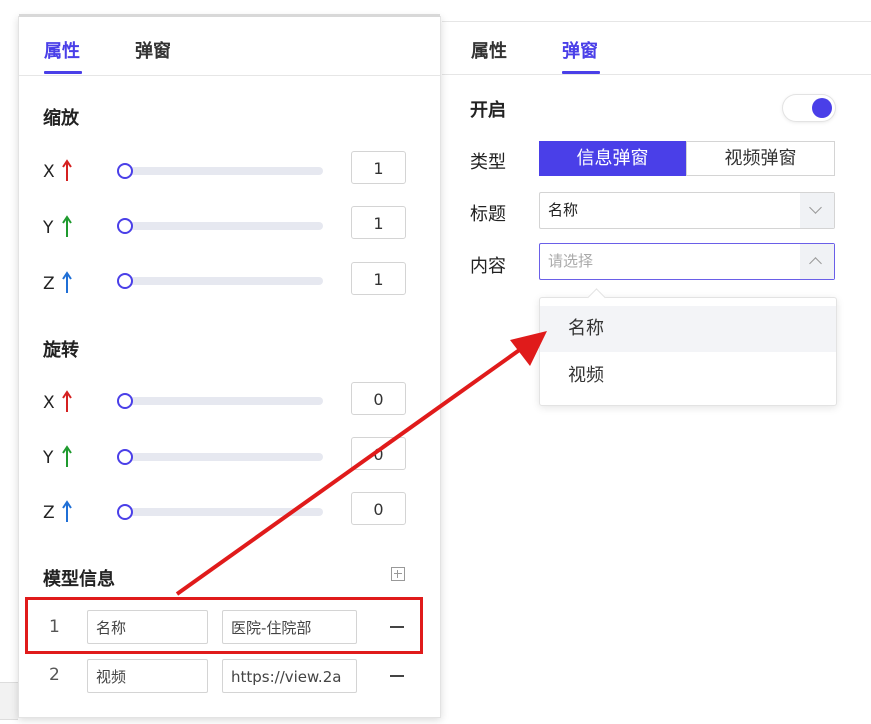 The width and height of the screenshot is (871, 724). Describe the element at coordinates (220, 512) in the screenshot. I see `rotation-z-slider` at that location.